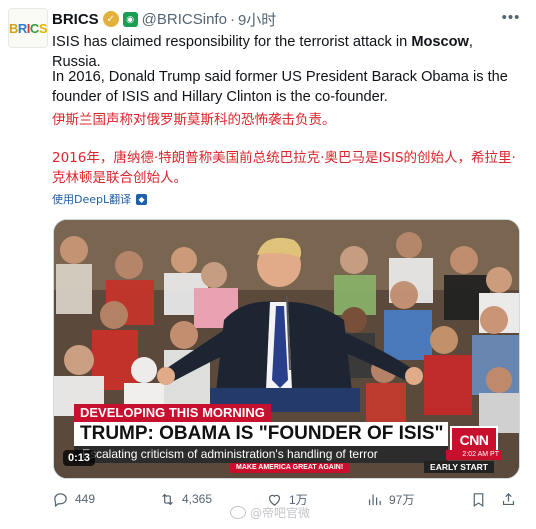 This screenshot has width=536, height=529. I want to click on avatar: BRICS, so click(28, 28).